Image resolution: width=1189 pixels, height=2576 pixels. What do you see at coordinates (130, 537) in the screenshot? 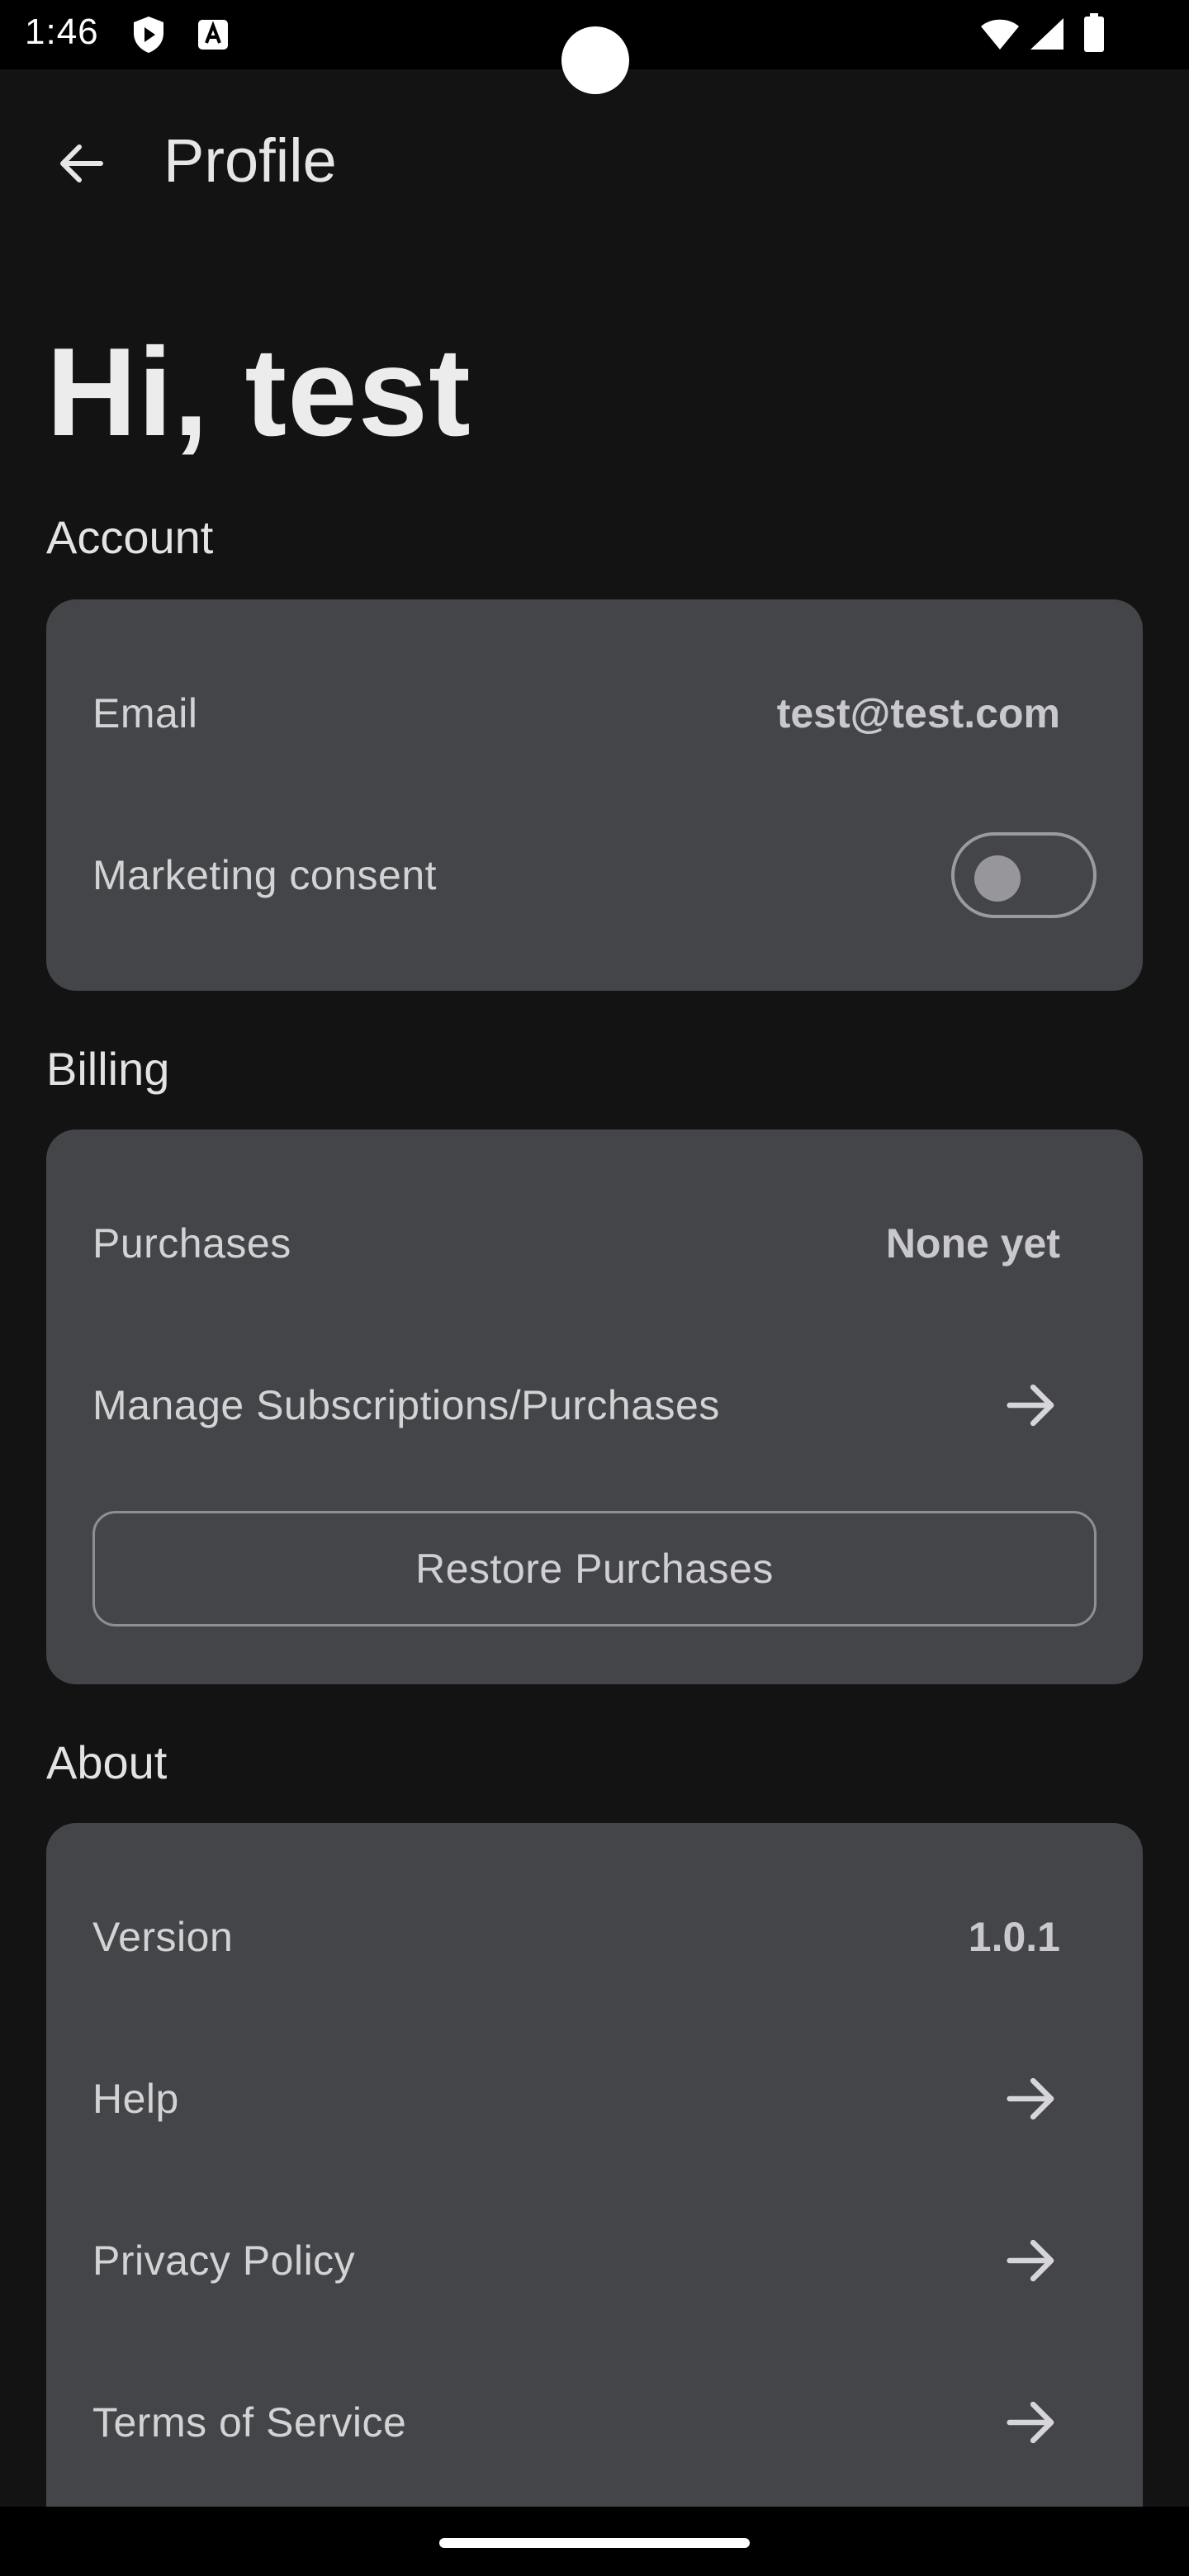
I see `section-title-account: Account` at bounding box center [130, 537].